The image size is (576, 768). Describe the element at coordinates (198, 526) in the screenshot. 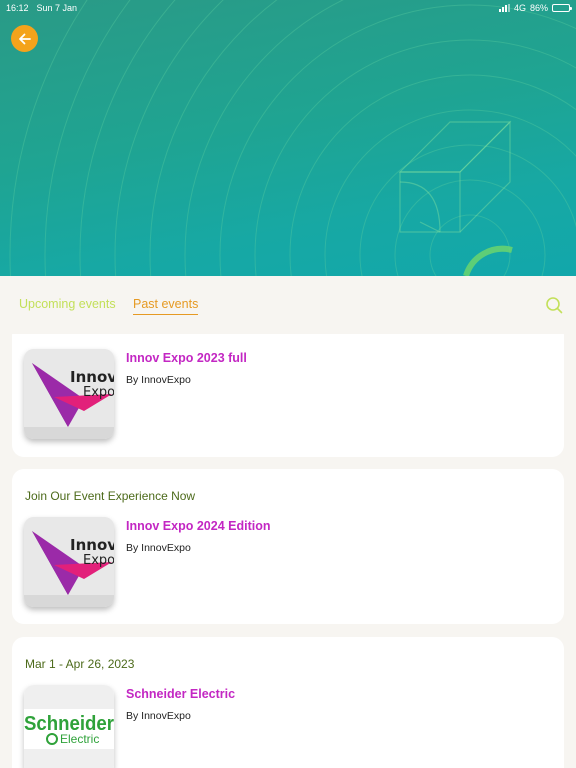

I see `event-title: Innov Expo 2024 Edition` at that location.